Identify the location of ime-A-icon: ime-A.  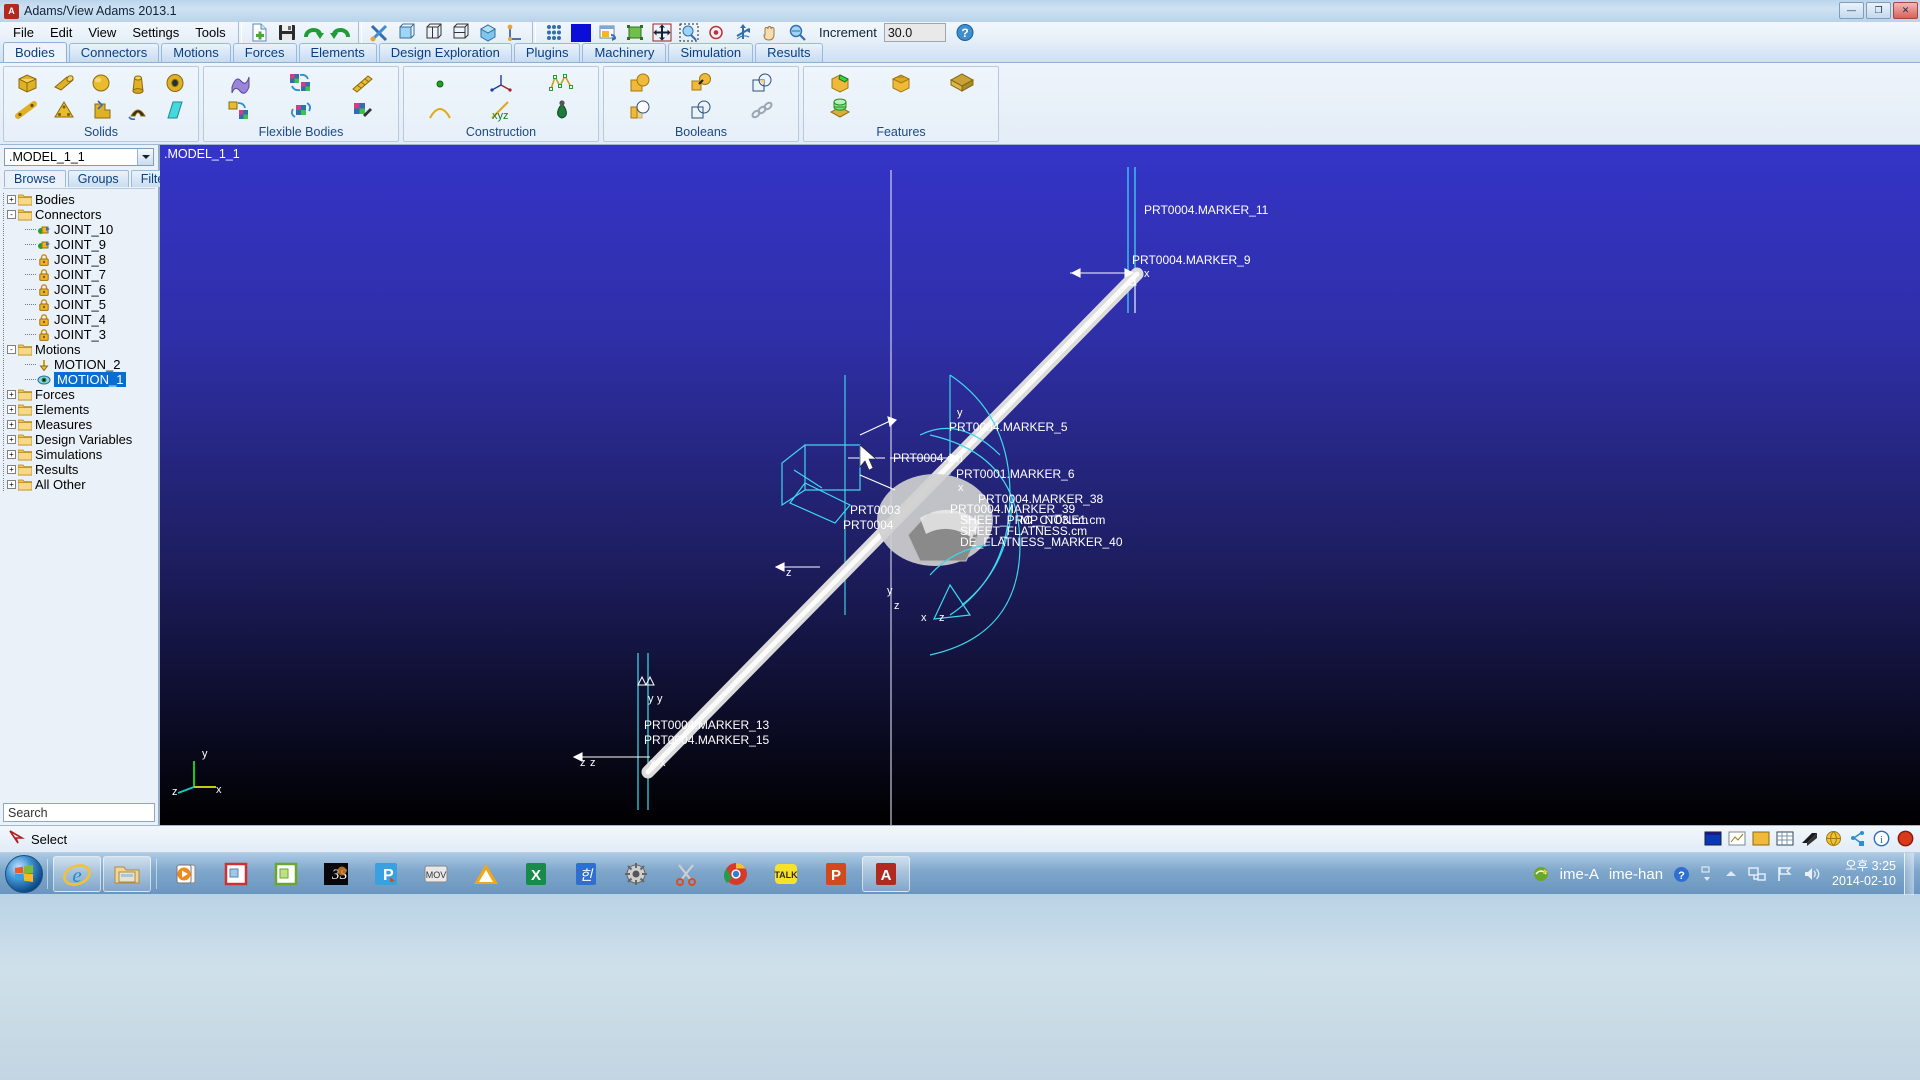
(1579, 874).